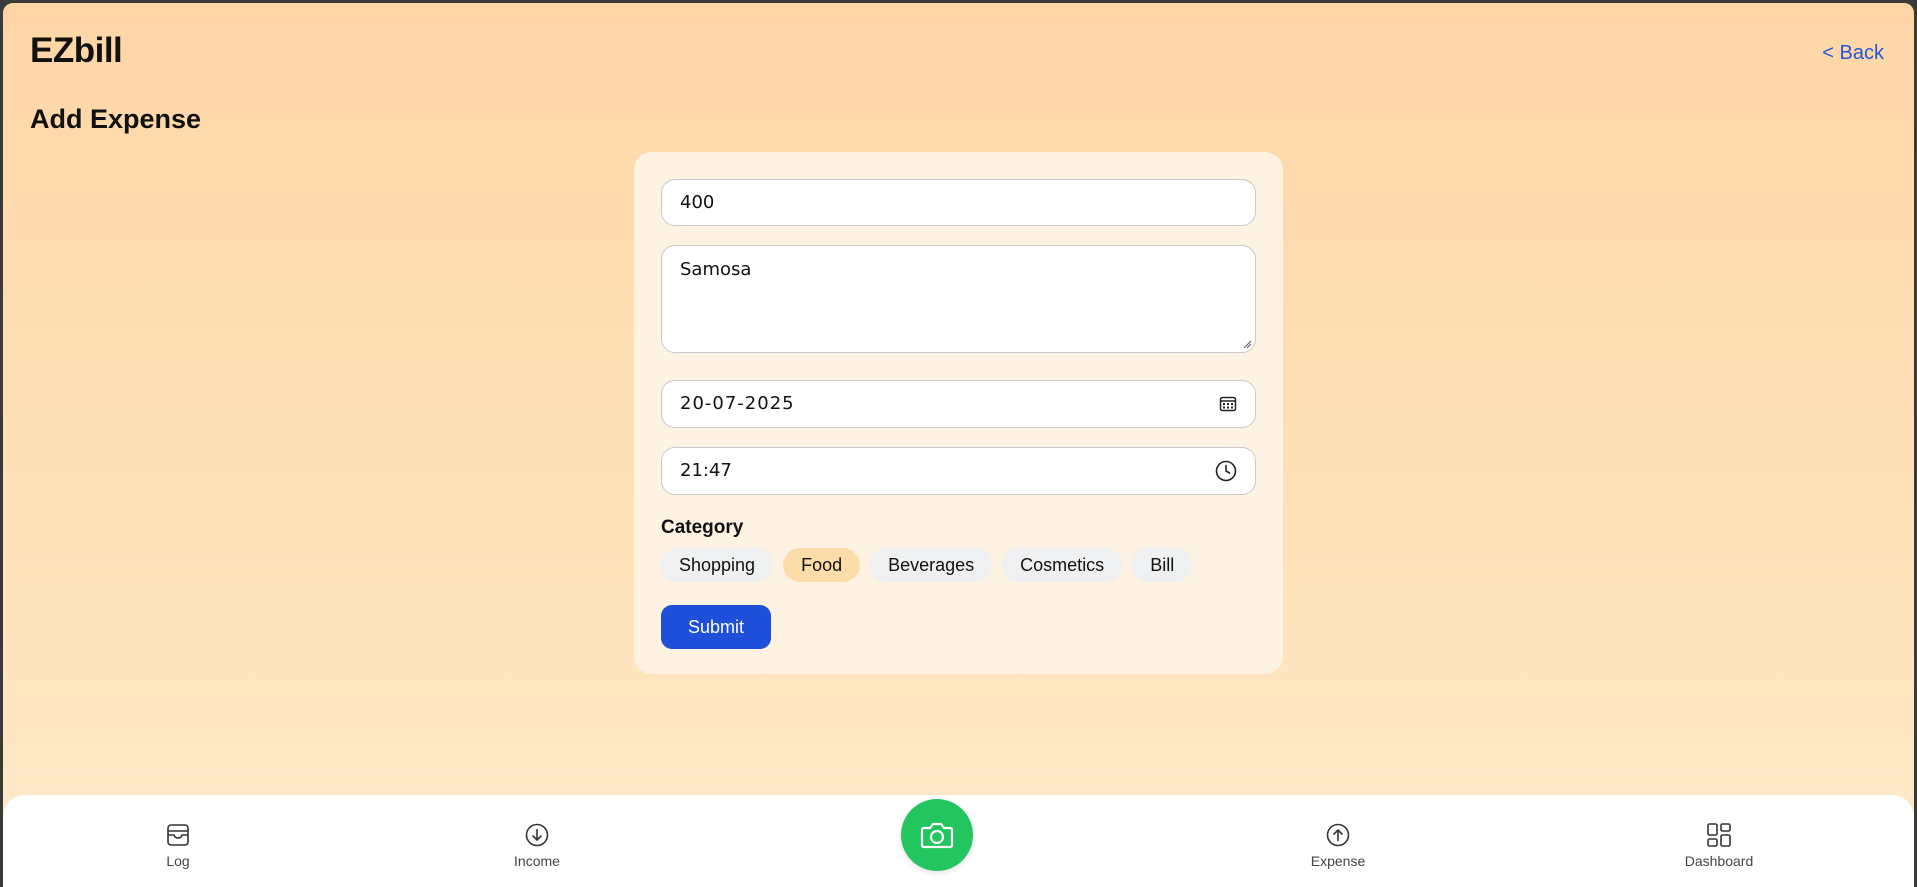 Image resolution: width=1917 pixels, height=887 pixels. What do you see at coordinates (1247, 344) in the screenshot?
I see `resize-handle-icon` at bounding box center [1247, 344].